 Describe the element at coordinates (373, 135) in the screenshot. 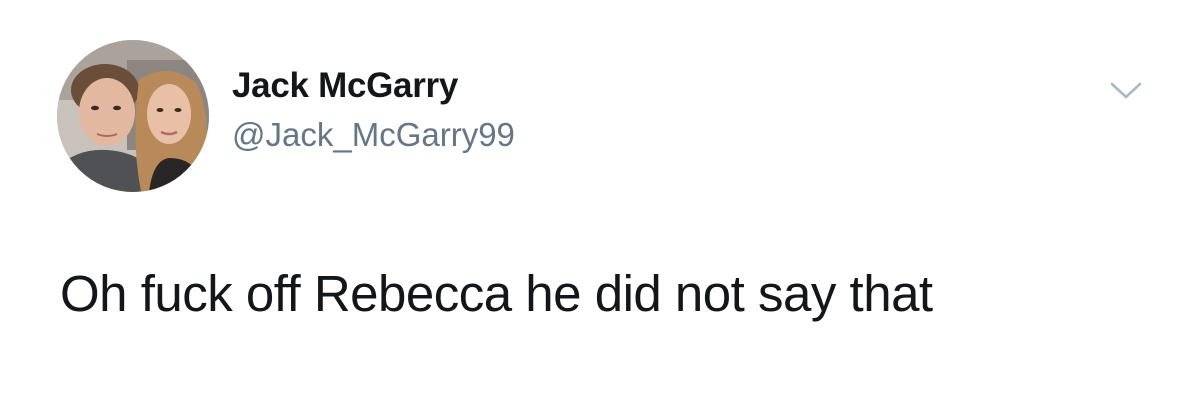

I see `author-handle: @Jack_McGarry99` at that location.